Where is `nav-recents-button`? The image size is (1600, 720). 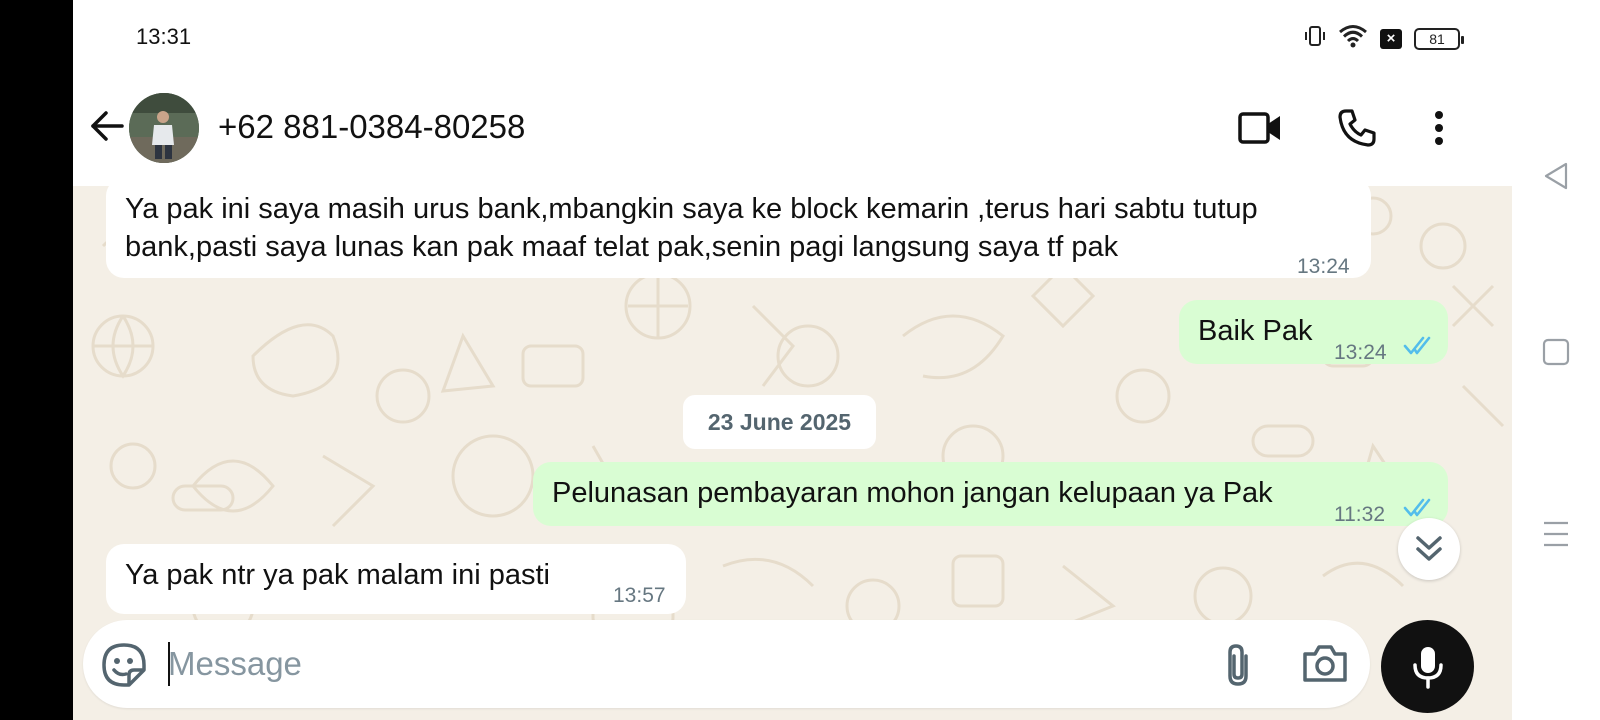 nav-recents-button is located at coordinates (1556, 534).